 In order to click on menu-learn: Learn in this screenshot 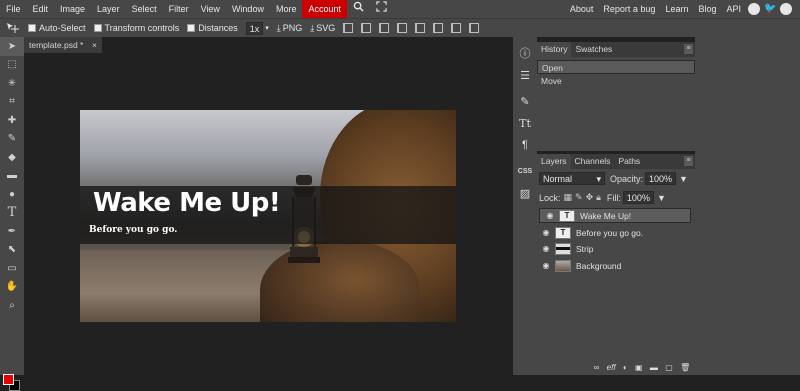, I will do `click(676, 9)`.